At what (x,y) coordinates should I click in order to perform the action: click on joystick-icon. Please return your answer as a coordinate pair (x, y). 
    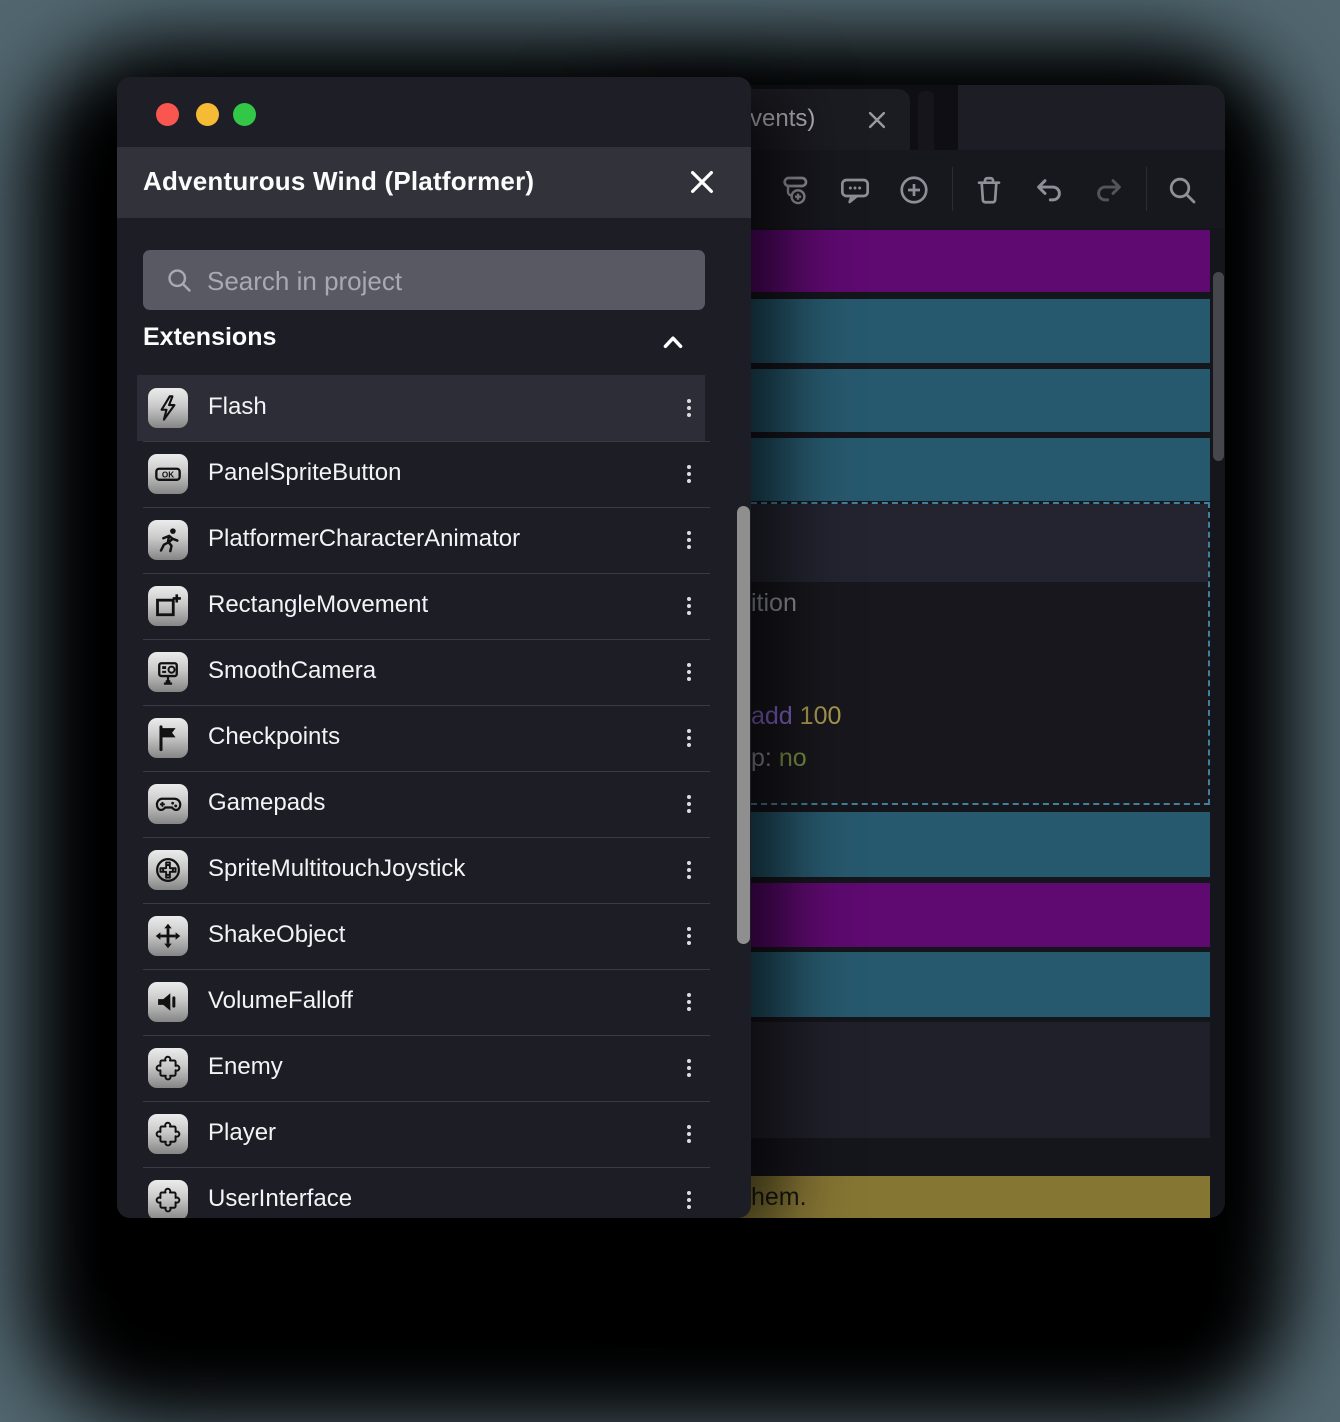
    Looking at the image, I should click on (168, 870).